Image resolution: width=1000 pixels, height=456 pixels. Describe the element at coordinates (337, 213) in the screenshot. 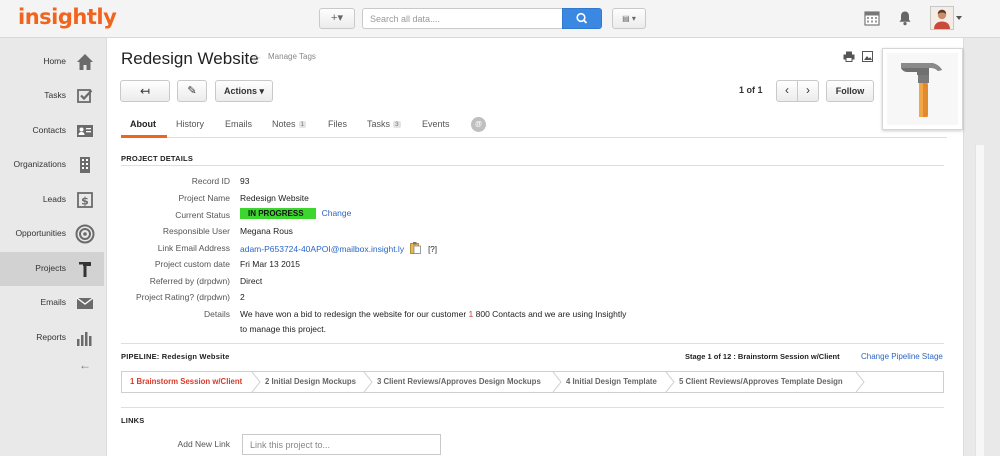

I see `change-status-link: Change` at that location.